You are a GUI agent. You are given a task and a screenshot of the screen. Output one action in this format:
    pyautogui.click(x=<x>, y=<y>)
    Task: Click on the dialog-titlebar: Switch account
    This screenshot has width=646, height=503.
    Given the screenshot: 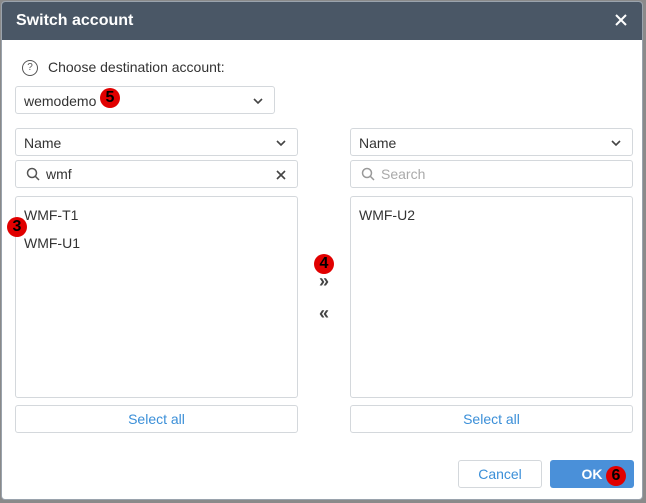 What is the action you would take?
    pyautogui.click(x=322, y=21)
    